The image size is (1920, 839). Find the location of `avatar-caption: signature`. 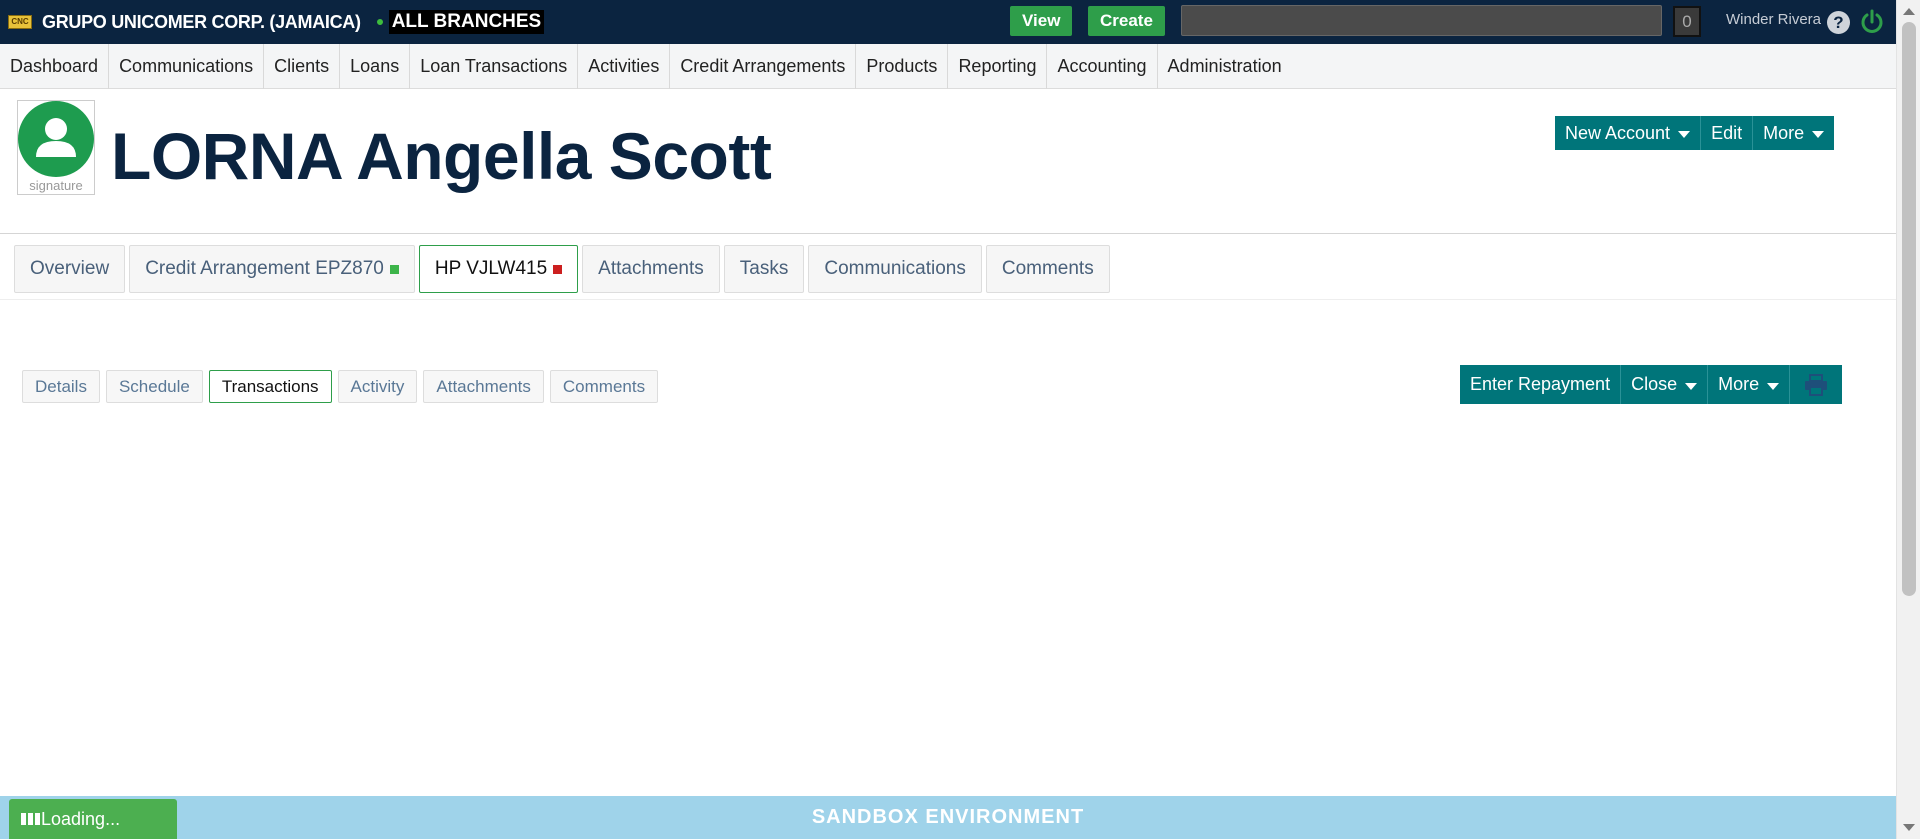

avatar-caption: signature is located at coordinates (56, 185).